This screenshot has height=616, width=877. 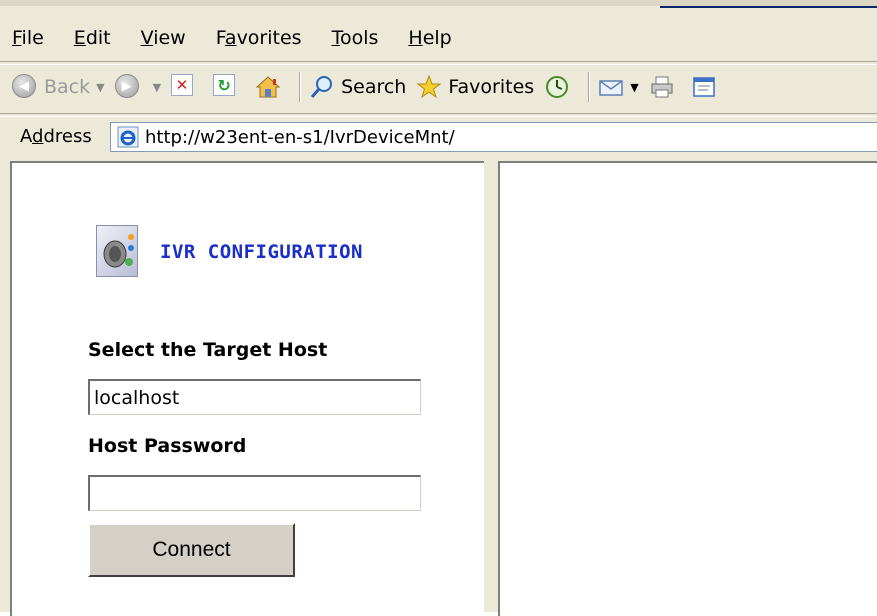 I want to click on menu-edit: Edit, so click(x=92, y=38).